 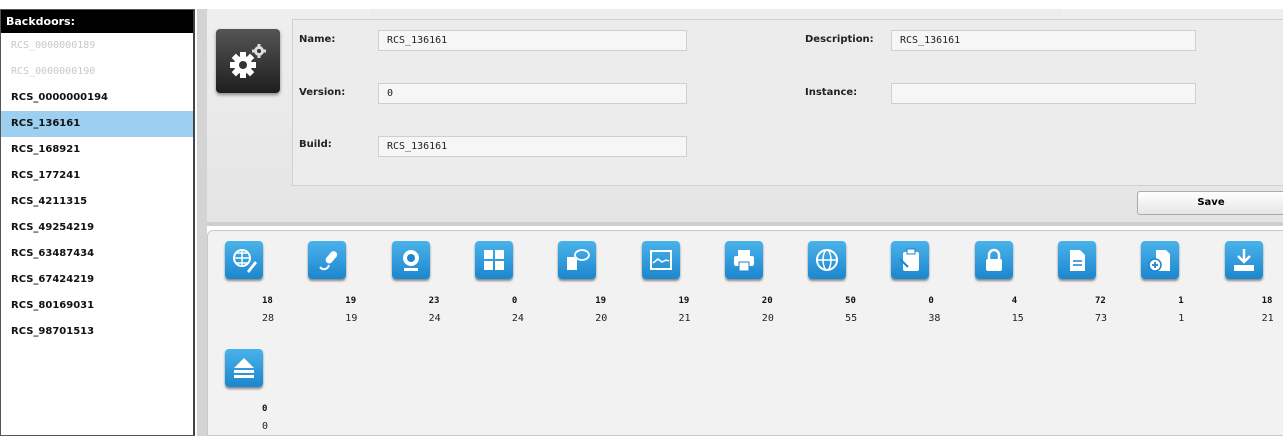 What do you see at coordinates (97, 254) in the screenshot?
I see `backdoor-item: RCS_63487434` at bounding box center [97, 254].